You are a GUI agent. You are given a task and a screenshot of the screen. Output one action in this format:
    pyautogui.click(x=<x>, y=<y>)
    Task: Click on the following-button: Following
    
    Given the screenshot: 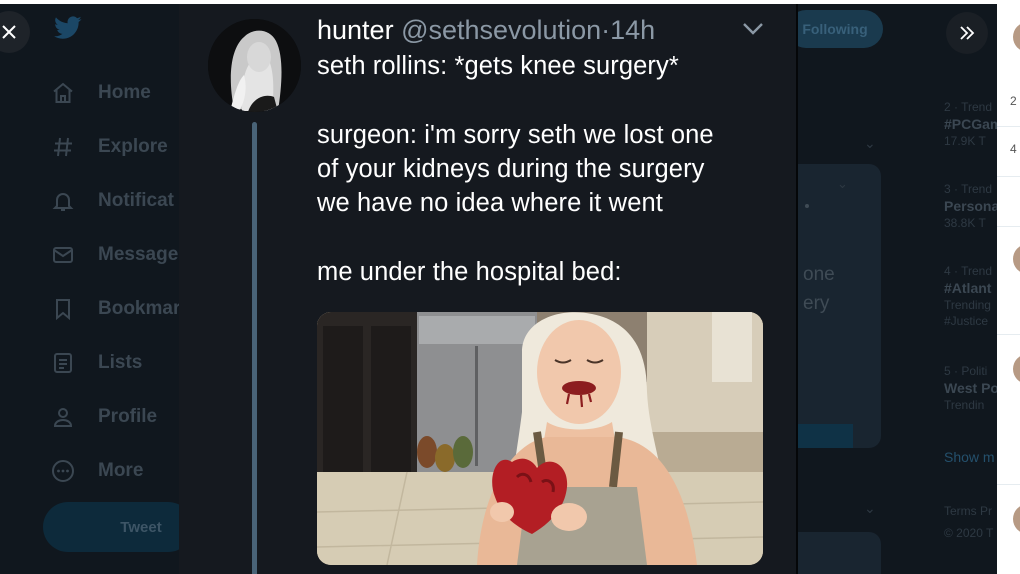 What is the action you would take?
    pyautogui.click(x=835, y=29)
    